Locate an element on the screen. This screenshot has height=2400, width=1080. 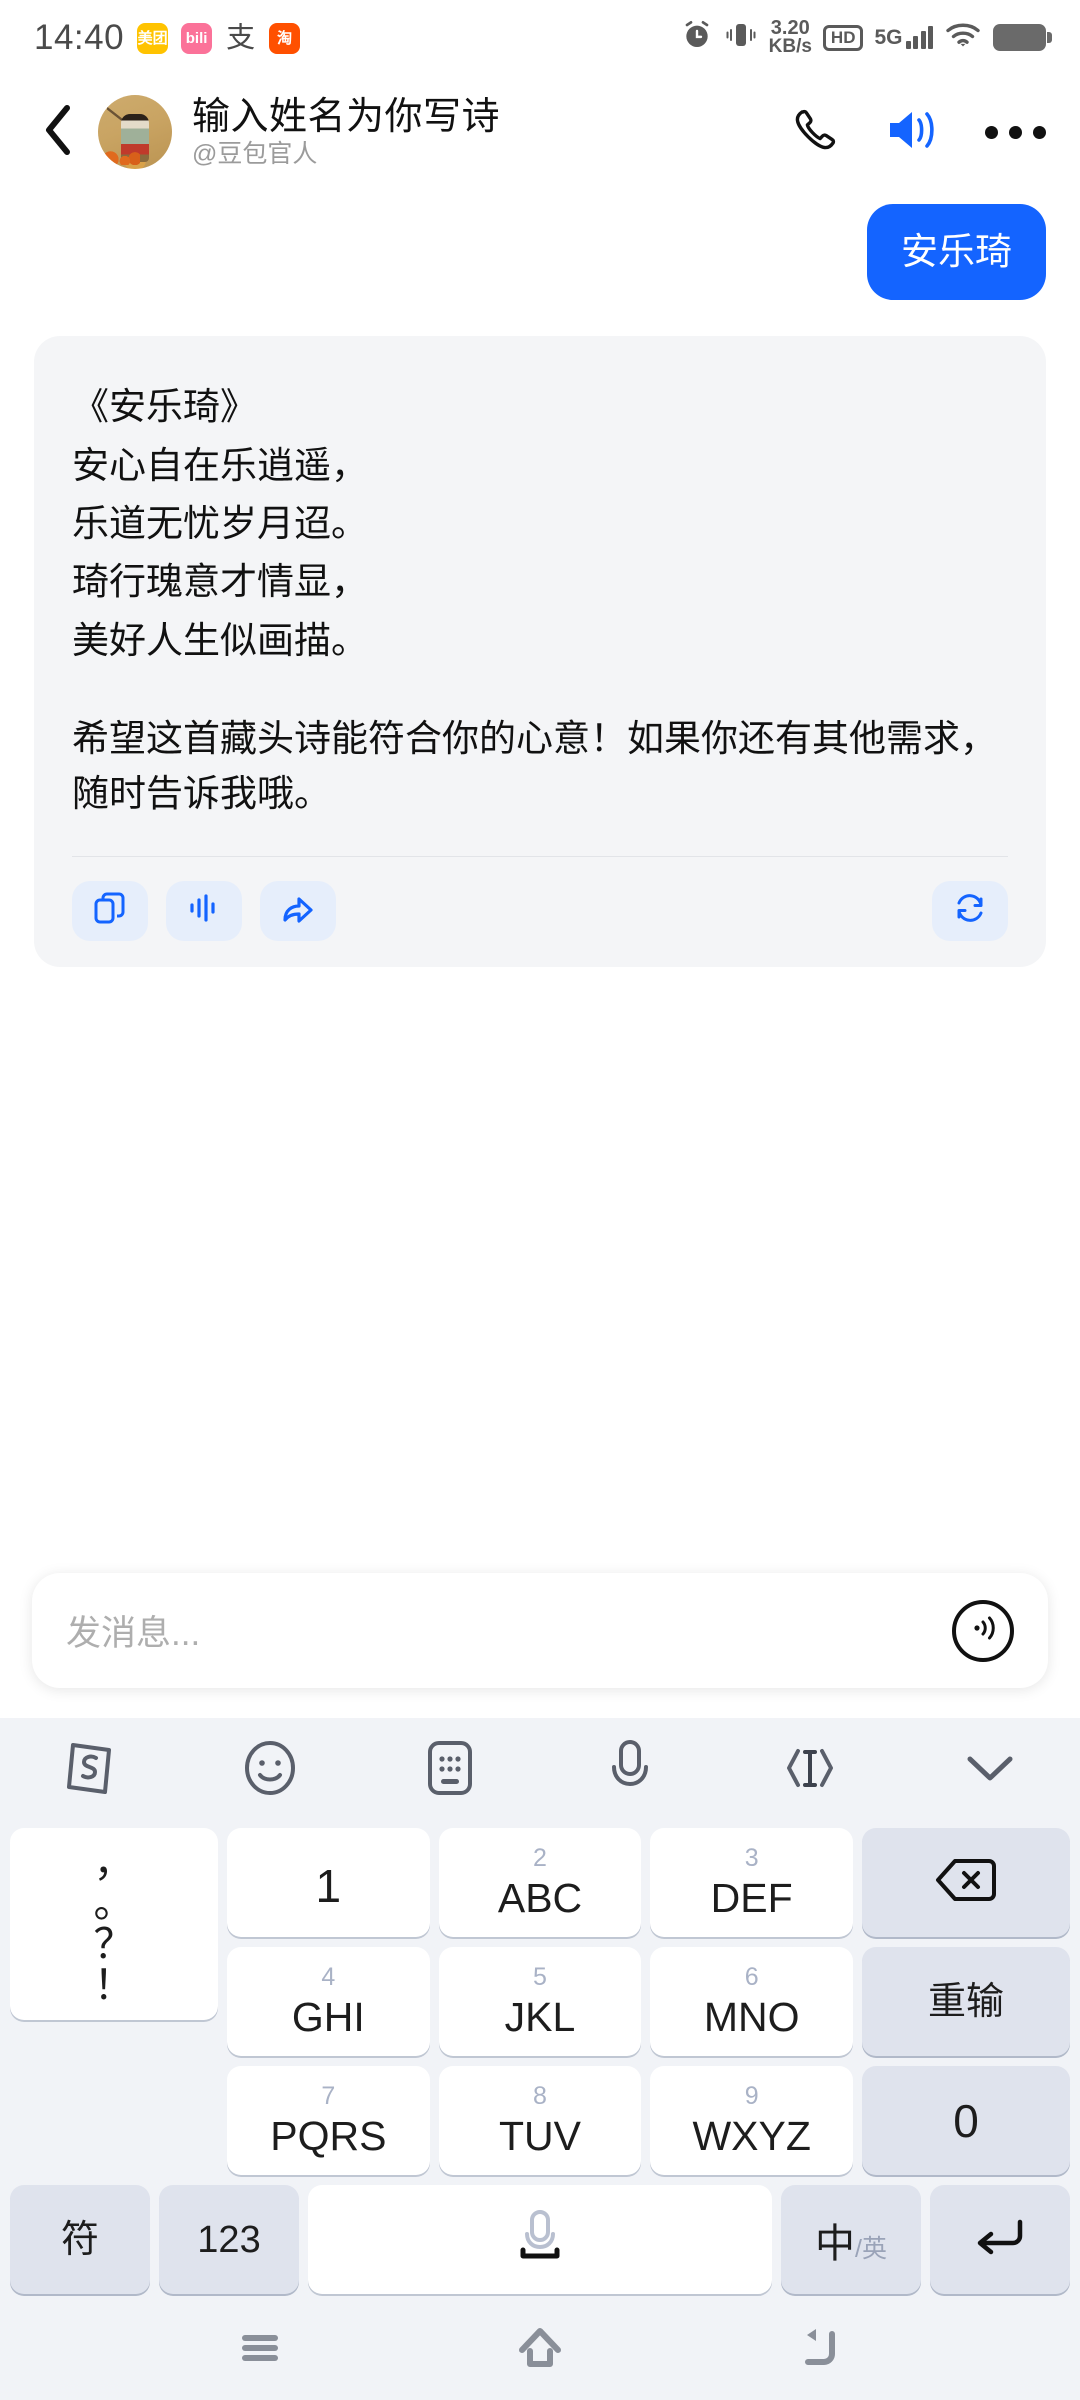
key-num: 9 is located at coordinates (751, 2096).